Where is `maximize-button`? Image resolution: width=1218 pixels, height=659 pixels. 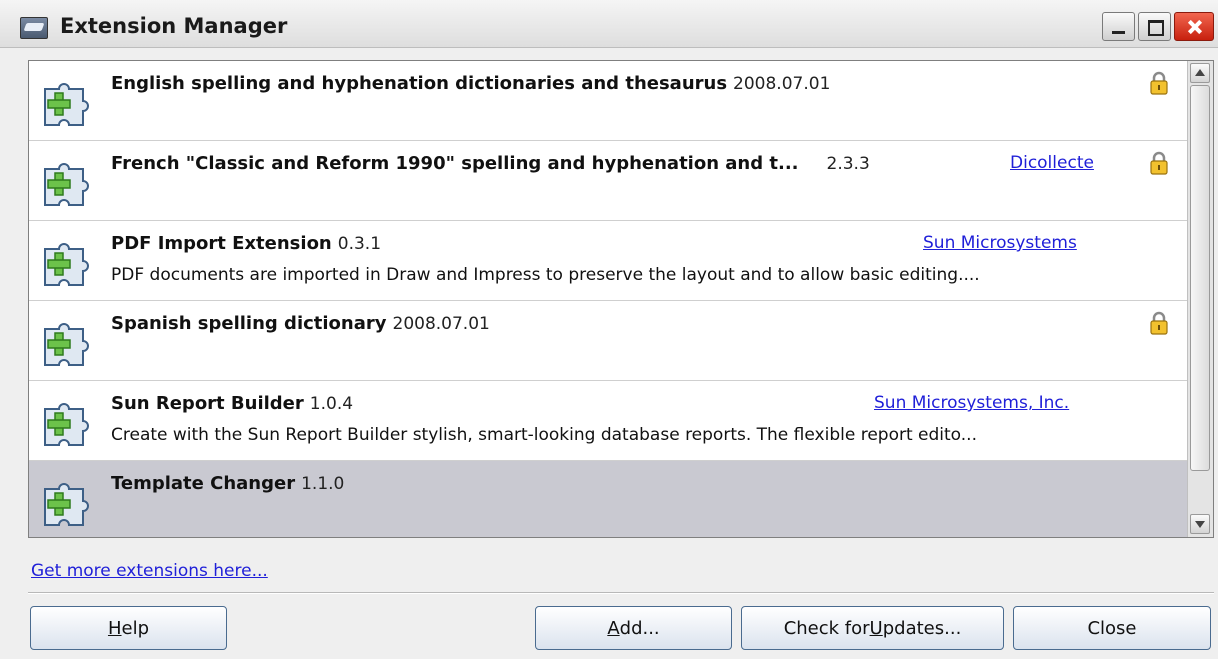
maximize-button is located at coordinates (1154, 26).